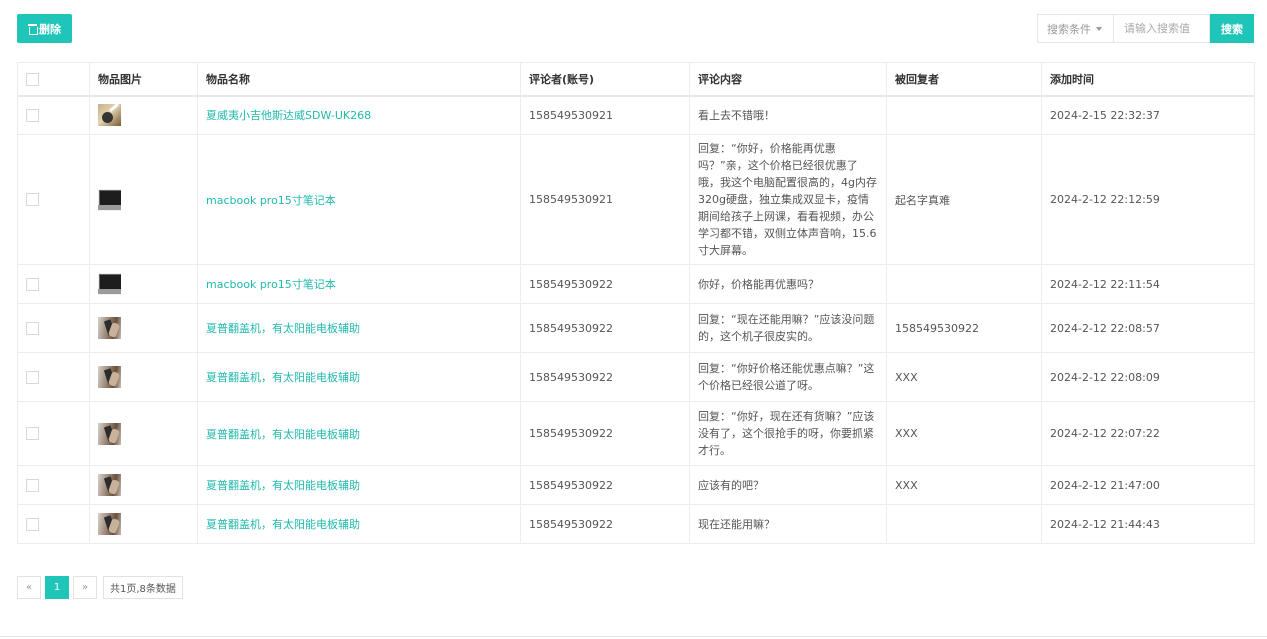  Describe the element at coordinates (1148, 485) in the screenshot. I see `time-cell: 2024-2-12 21:47:00` at that location.